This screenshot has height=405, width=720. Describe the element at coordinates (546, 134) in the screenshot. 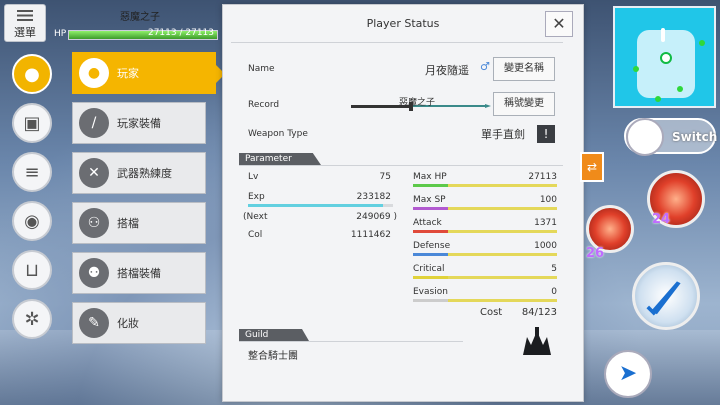

I see `one-handed-sword-icon: !` at that location.